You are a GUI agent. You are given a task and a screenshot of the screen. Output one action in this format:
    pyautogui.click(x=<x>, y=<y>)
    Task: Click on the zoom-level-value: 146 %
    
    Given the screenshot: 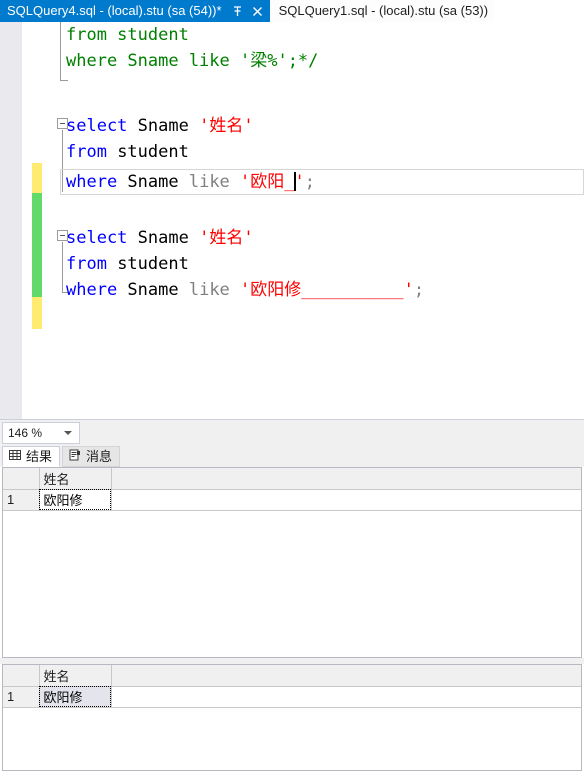 What is the action you would take?
    pyautogui.click(x=25, y=433)
    